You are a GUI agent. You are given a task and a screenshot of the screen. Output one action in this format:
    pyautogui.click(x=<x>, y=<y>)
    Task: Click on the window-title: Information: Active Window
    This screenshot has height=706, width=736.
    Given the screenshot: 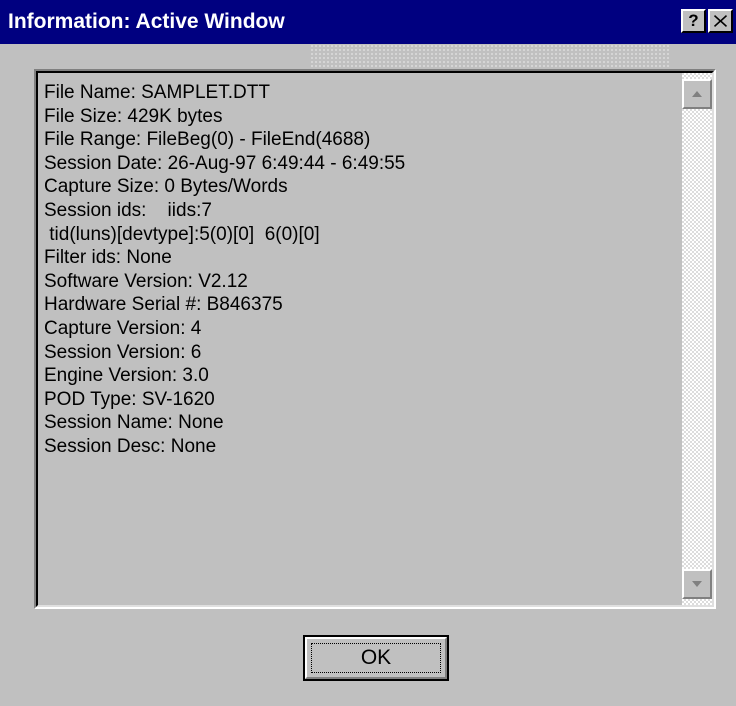 What is the action you would take?
    pyautogui.click(x=146, y=21)
    